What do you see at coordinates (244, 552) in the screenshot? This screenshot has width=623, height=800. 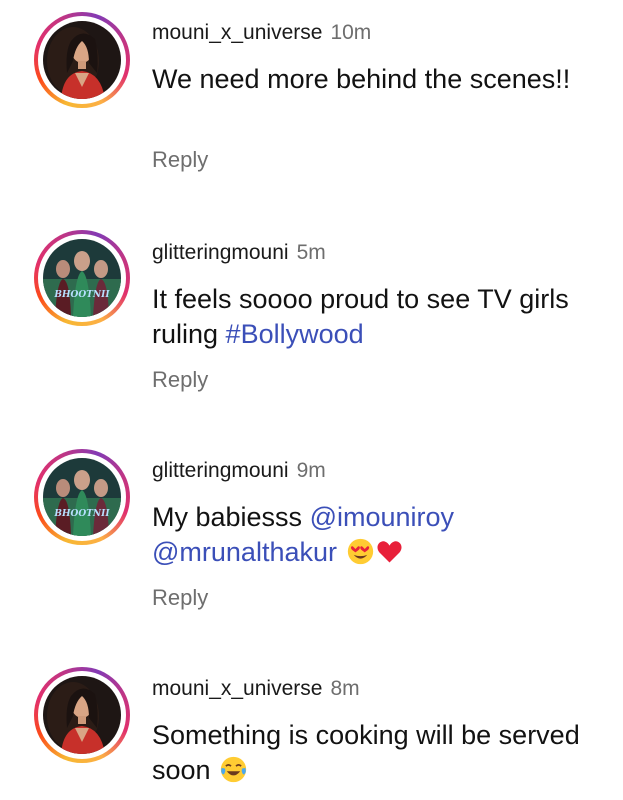 I see `mention-link: @mrunalthakur` at bounding box center [244, 552].